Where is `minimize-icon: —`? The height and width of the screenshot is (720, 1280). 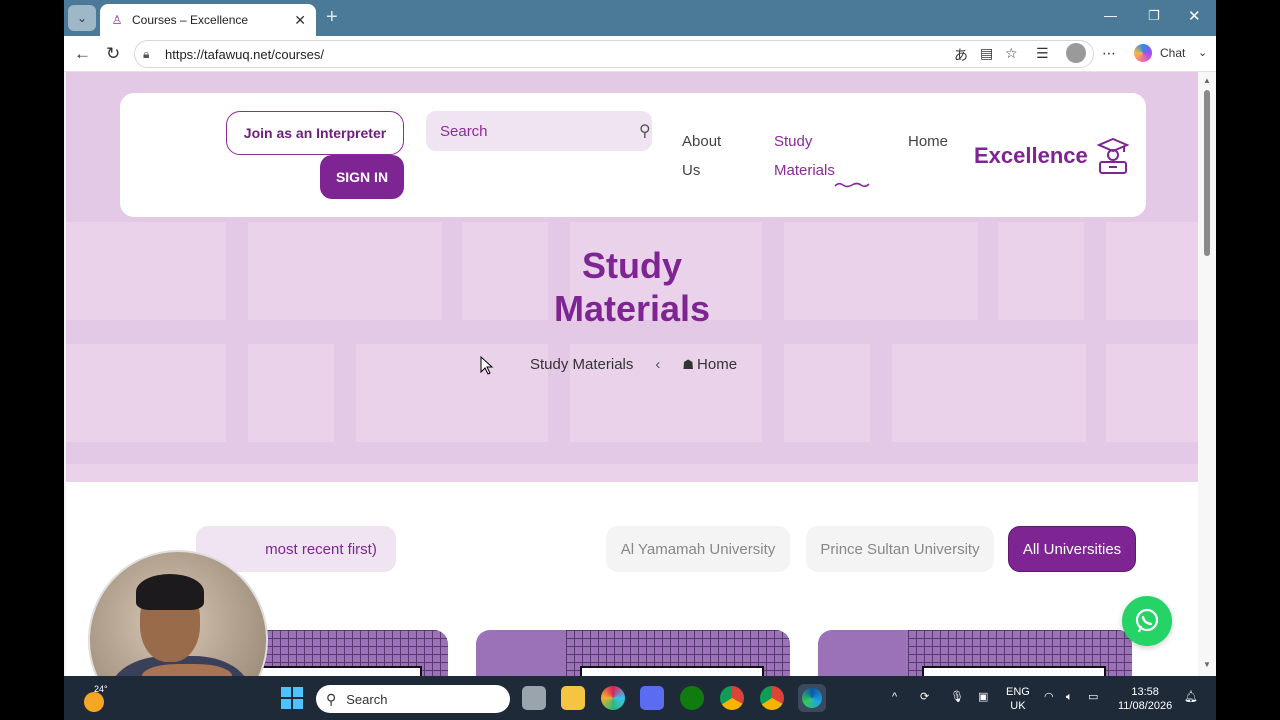
minimize-icon: — is located at coordinates (1110, 15).